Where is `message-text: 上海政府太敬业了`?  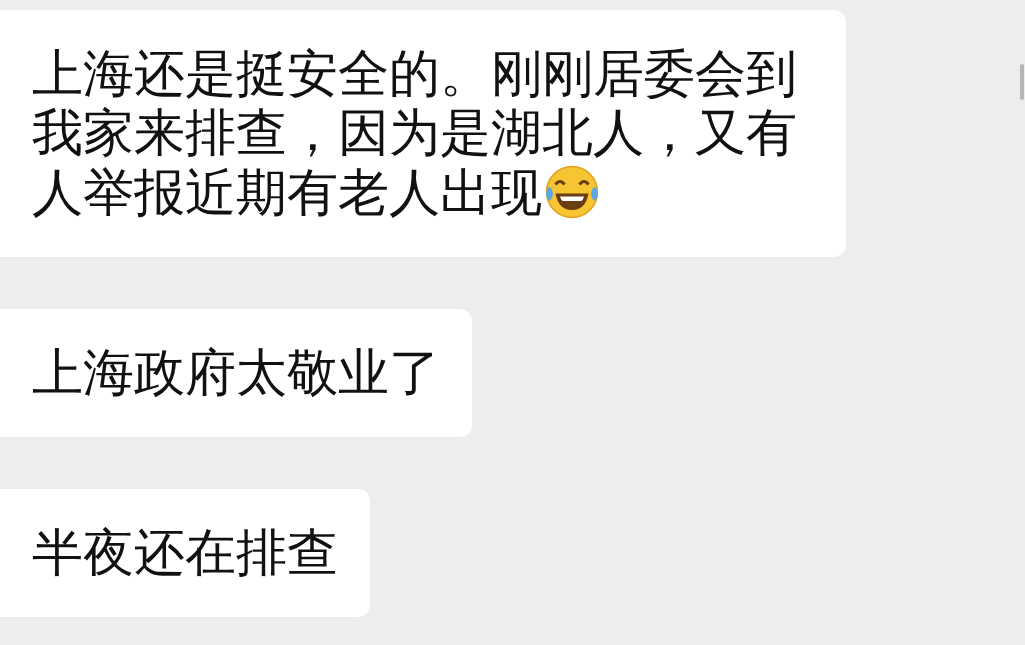 message-text: 上海政府太敬业了 is located at coordinates (236, 372).